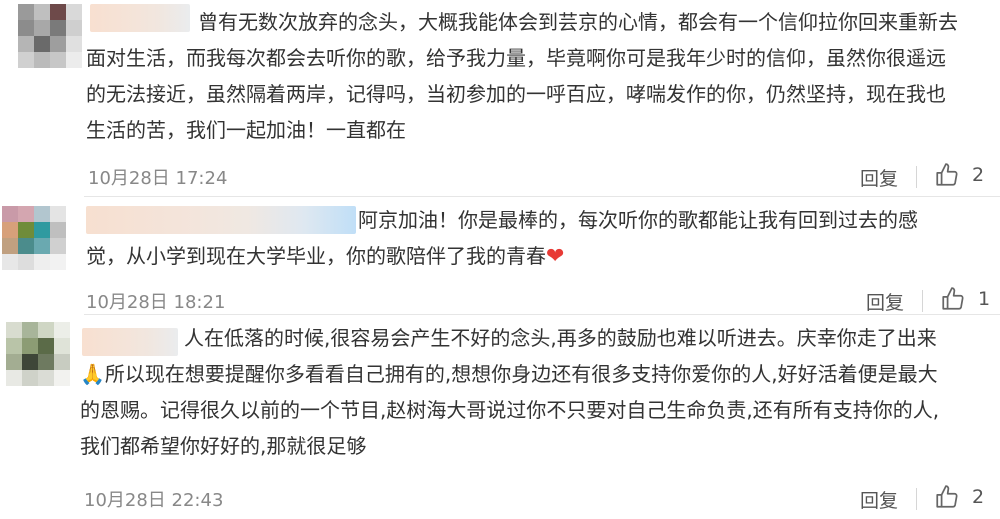 This screenshot has height=519, width=1000. I want to click on like-count: 1, so click(984, 299).